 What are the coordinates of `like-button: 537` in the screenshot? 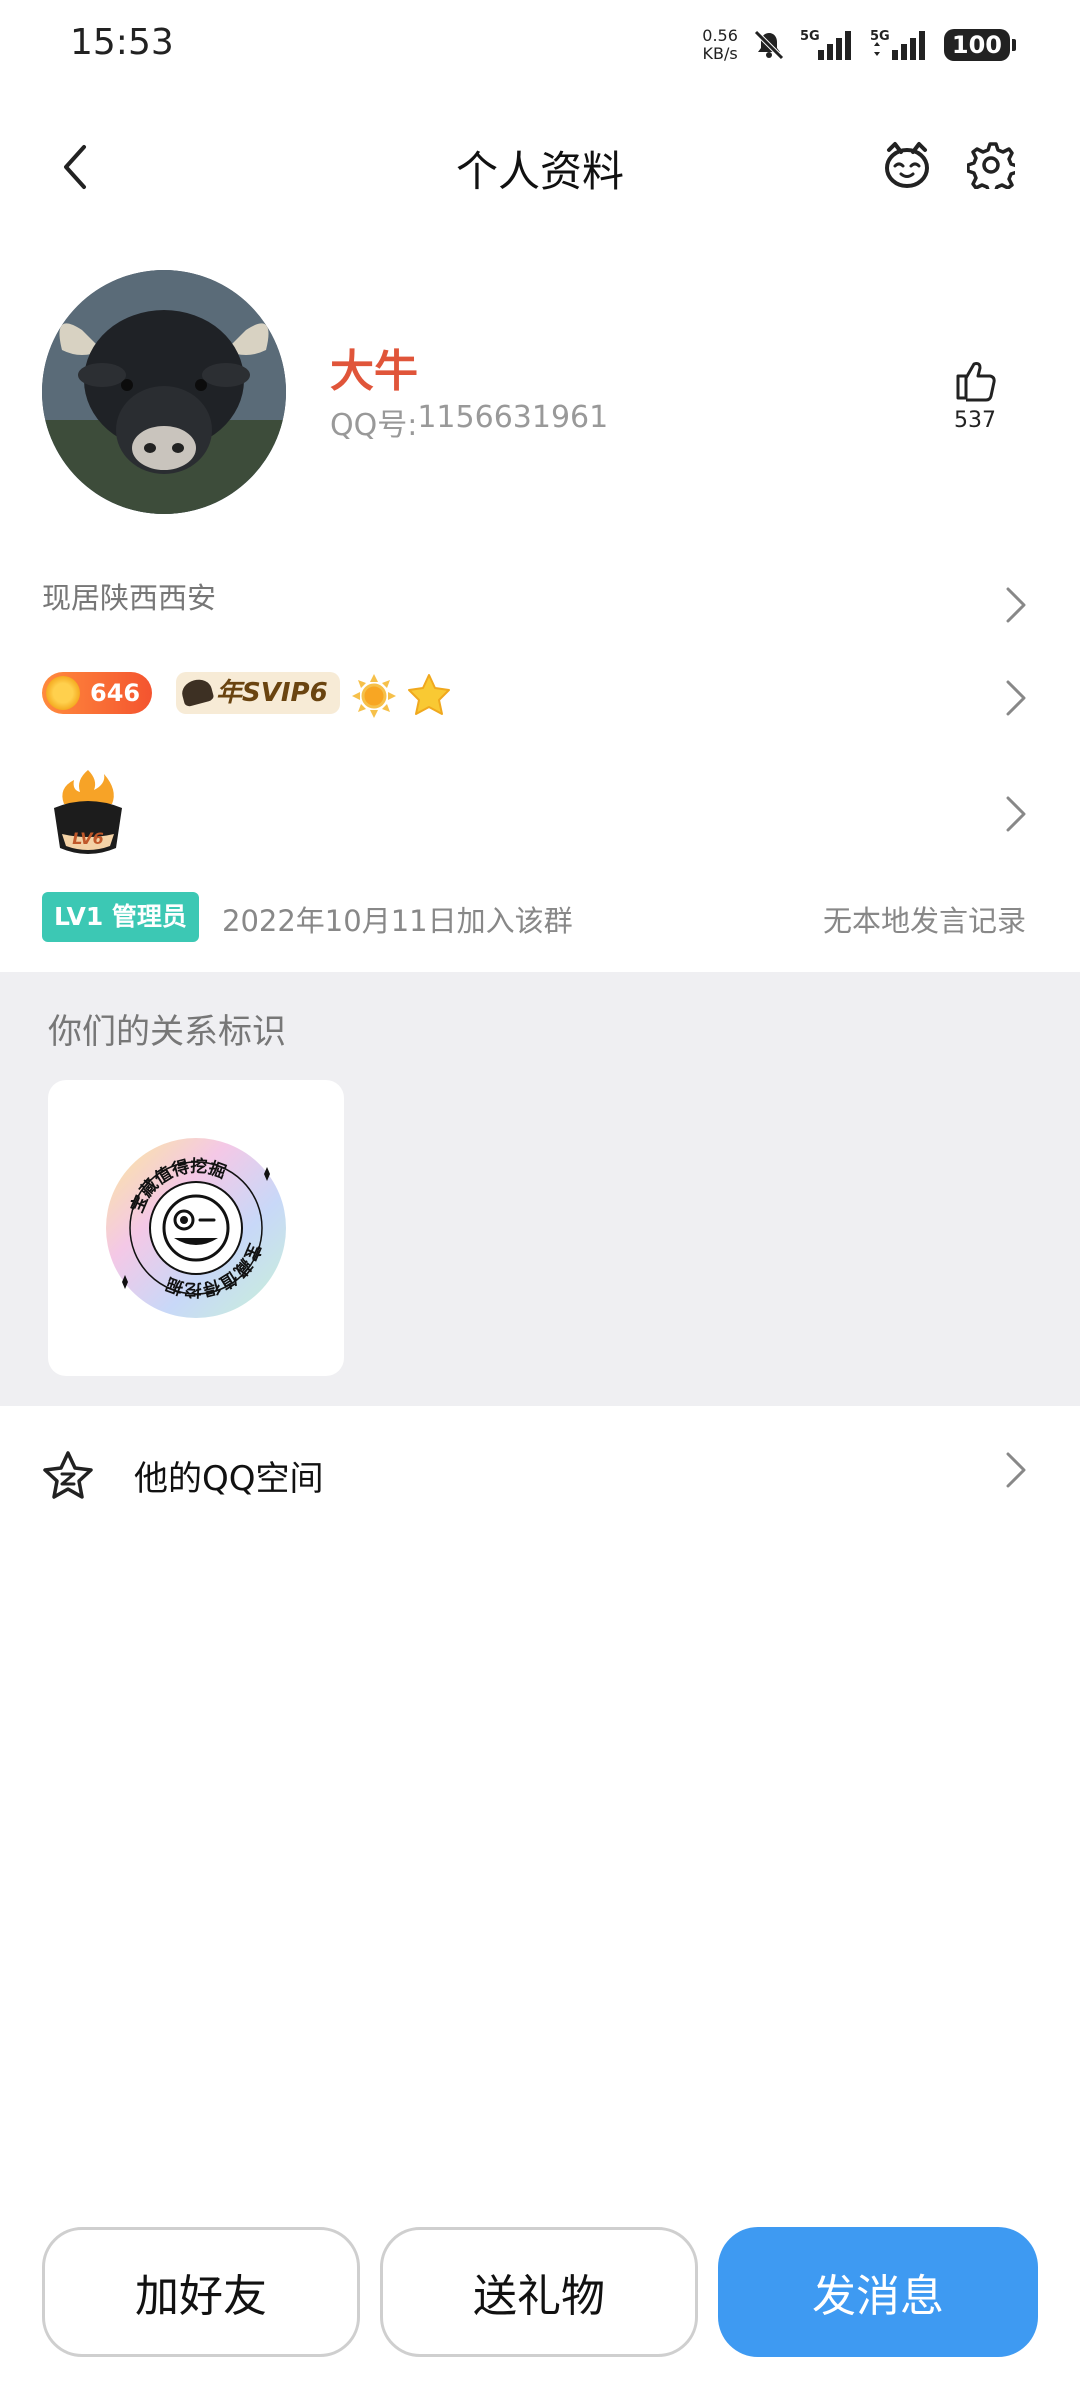 It's located at (975, 394).